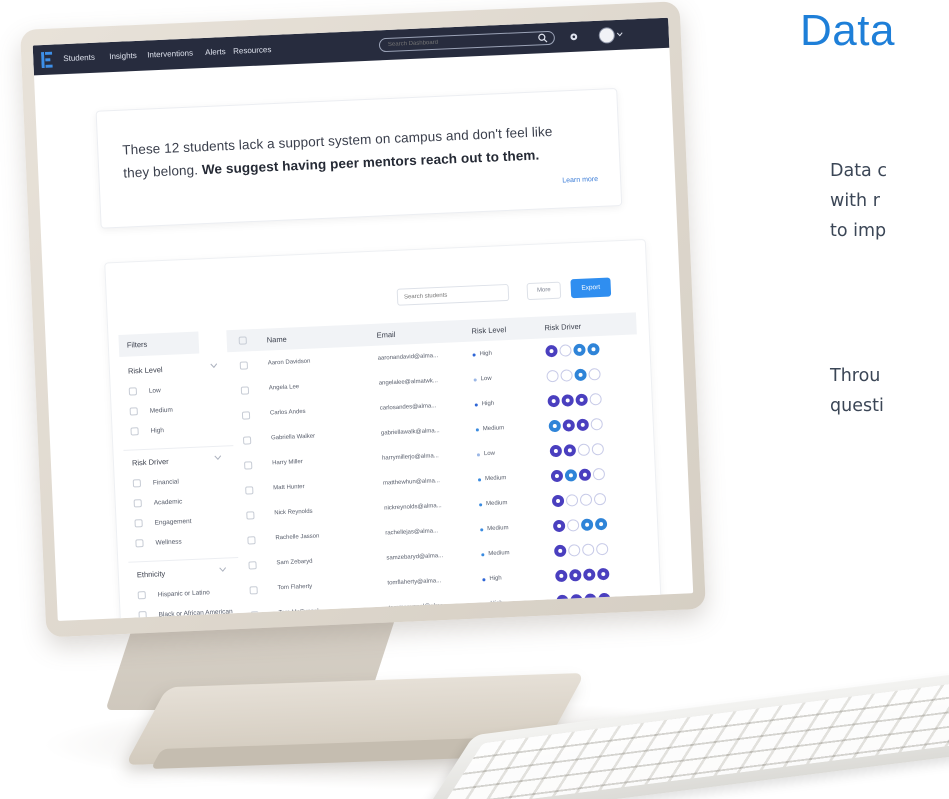 This screenshot has height=799, width=949. What do you see at coordinates (215, 52) in the screenshot?
I see `nav-alerts: Alerts` at bounding box center [215, 52].